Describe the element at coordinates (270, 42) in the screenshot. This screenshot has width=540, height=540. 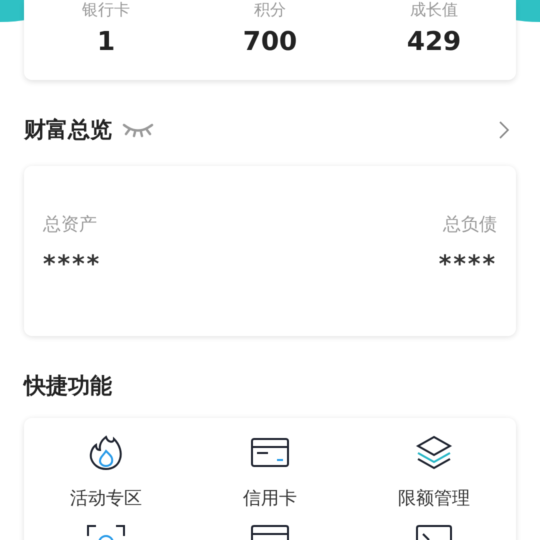
I see `stat-value: 700` at that location.